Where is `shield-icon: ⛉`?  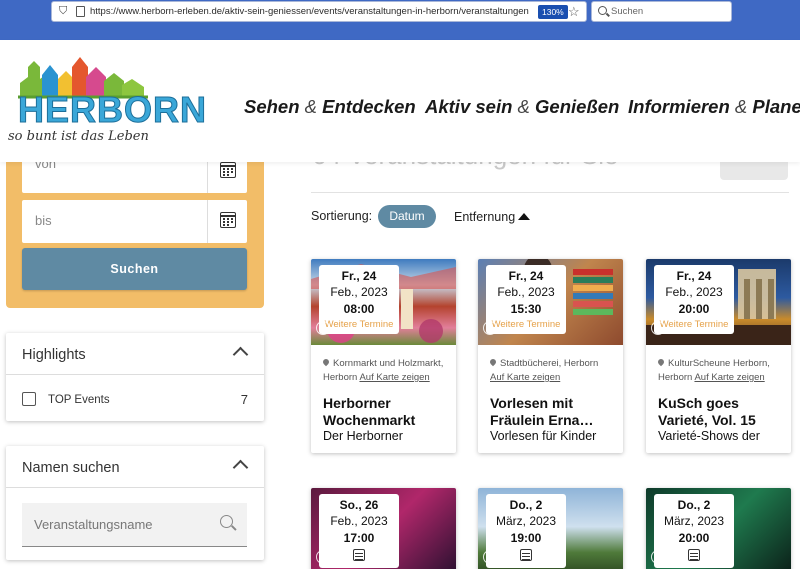
shield-icon: ⛉ is located at coordinates (64, 11).